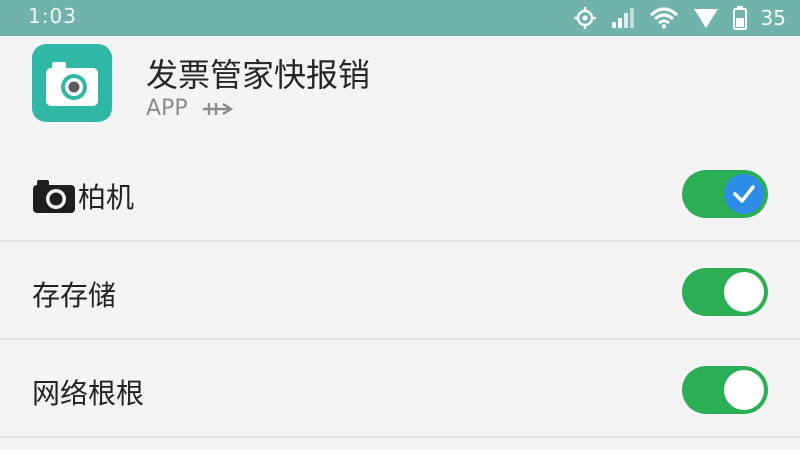 The width and height of the screenshot is (800, 450). What do you see at coordinates (773, 18) in the screenshot?
I see `battery-percentage: 35` at bounding box center [773, 18].